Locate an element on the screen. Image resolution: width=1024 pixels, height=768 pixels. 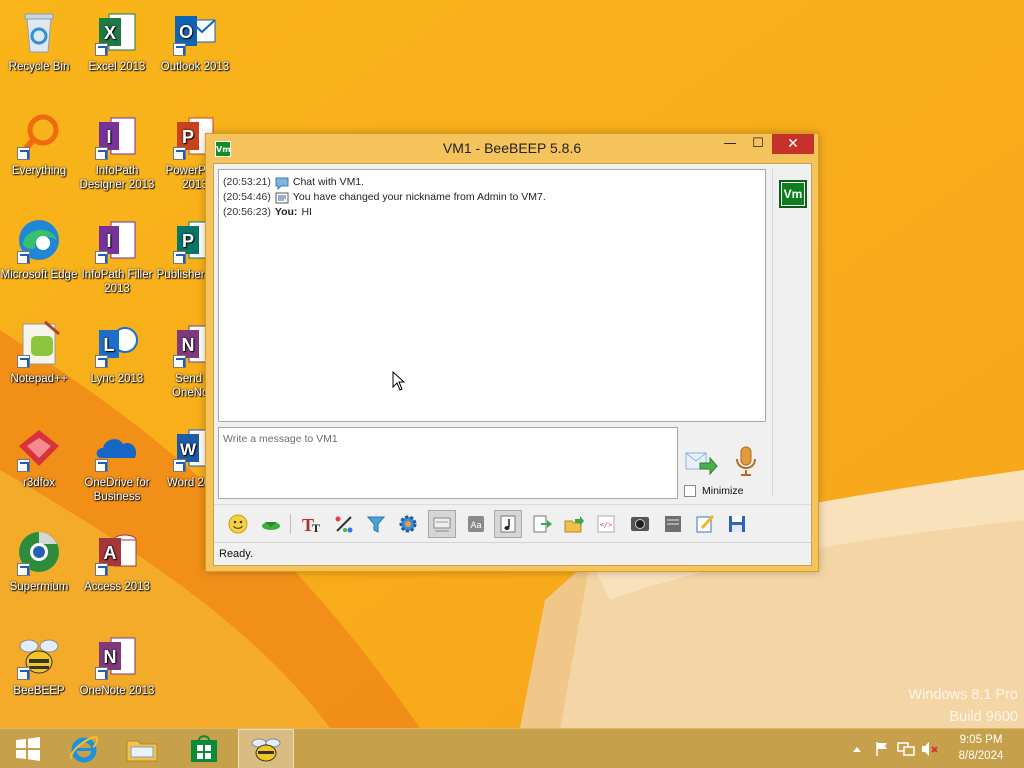
onenote-icon: N is located at coordinates (117, 656).